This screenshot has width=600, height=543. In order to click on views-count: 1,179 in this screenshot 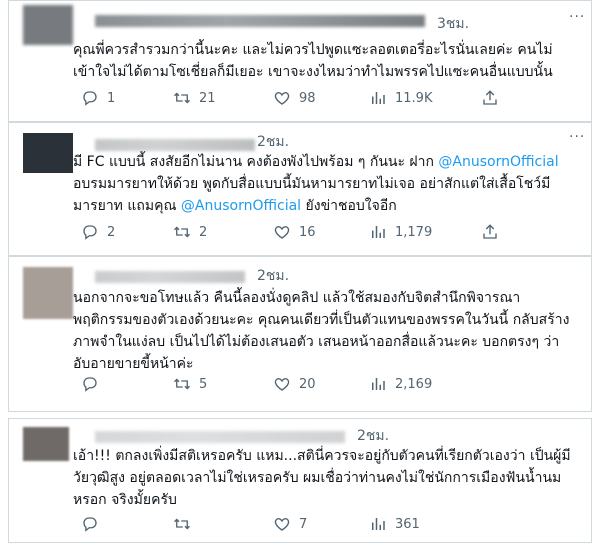, I will do `click(414, 232)`.